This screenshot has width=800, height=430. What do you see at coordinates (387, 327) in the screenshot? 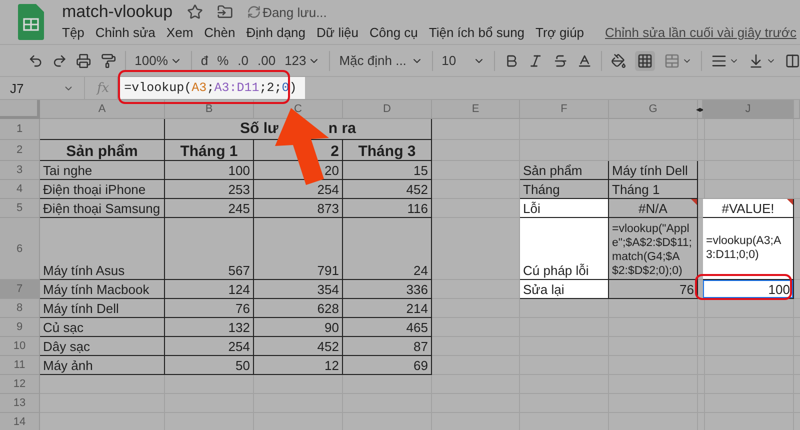
I see `table-cell: 465` at bounding box center [387, 327].